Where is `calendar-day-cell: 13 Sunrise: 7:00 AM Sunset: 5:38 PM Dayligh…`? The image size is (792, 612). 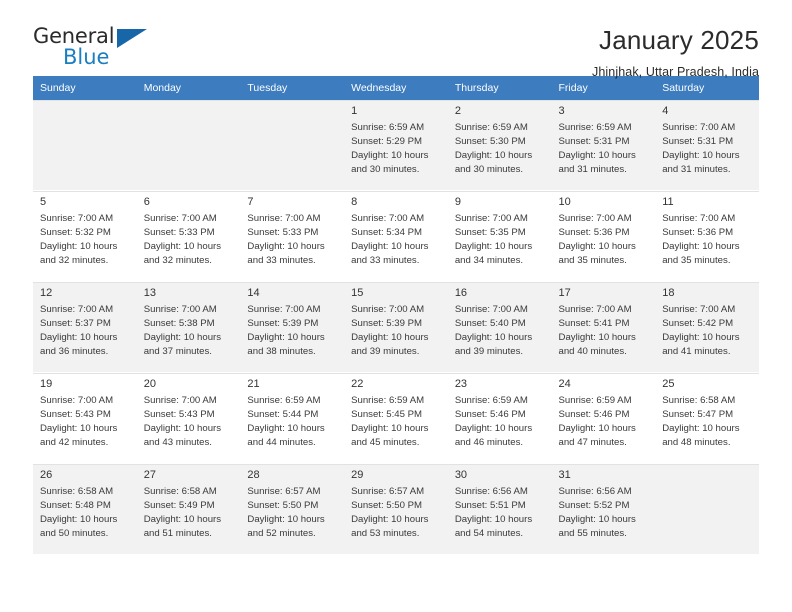 calendar-day-cell: 13 Sunrise: 7:00 AM Sunset: 5:38 PM Dayligh… is located at coordinates (188, 327).